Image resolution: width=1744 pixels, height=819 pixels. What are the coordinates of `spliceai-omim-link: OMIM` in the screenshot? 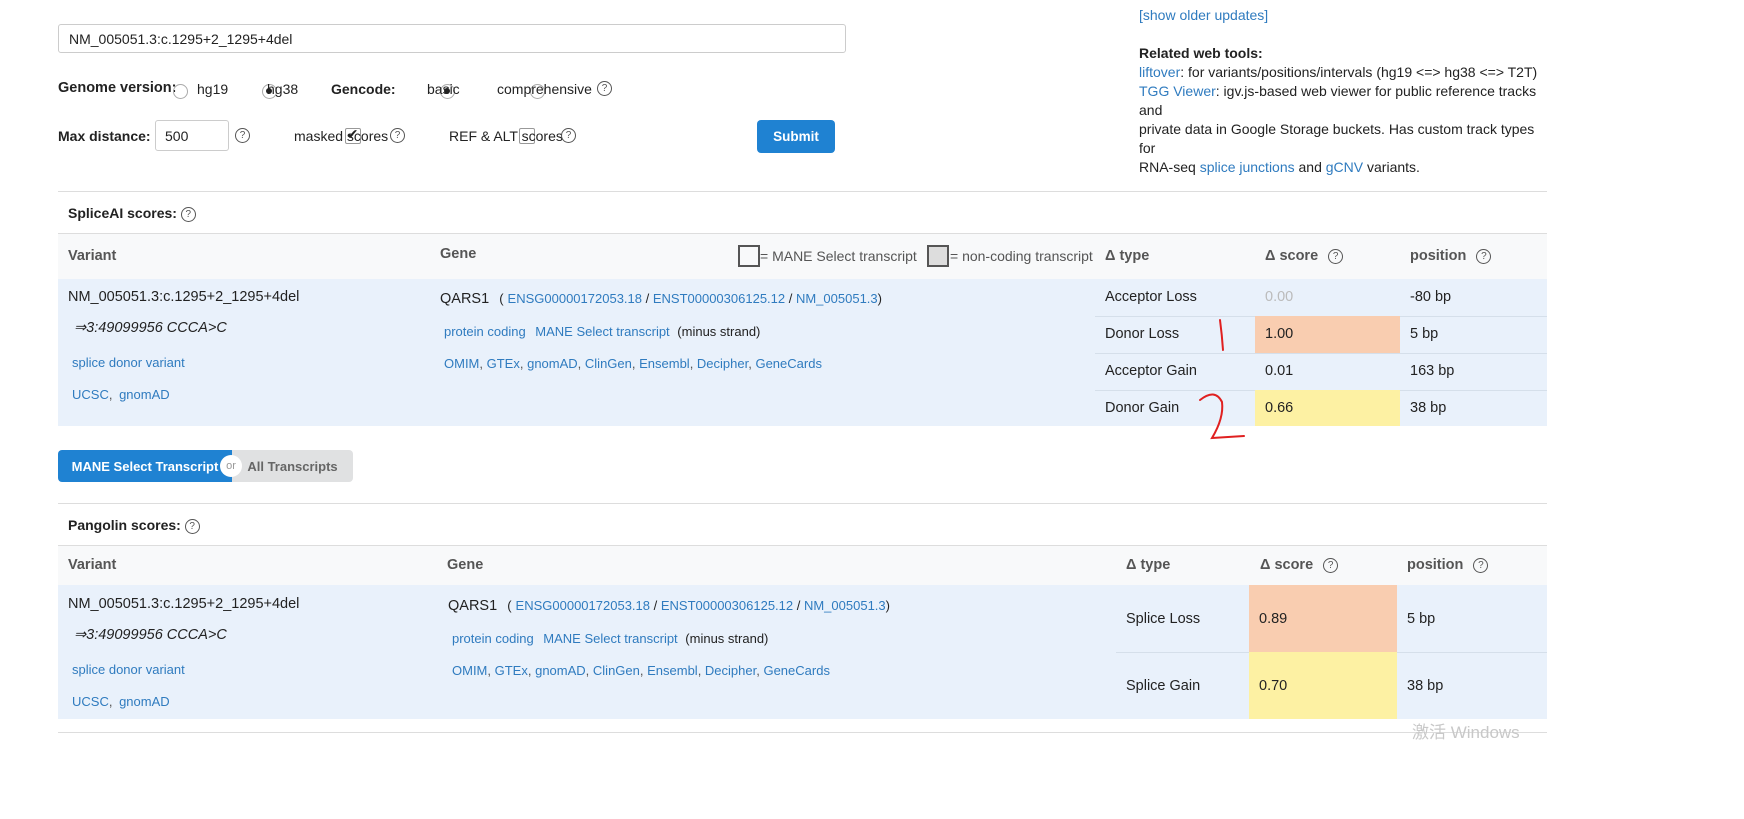 It's located at (461, 363).